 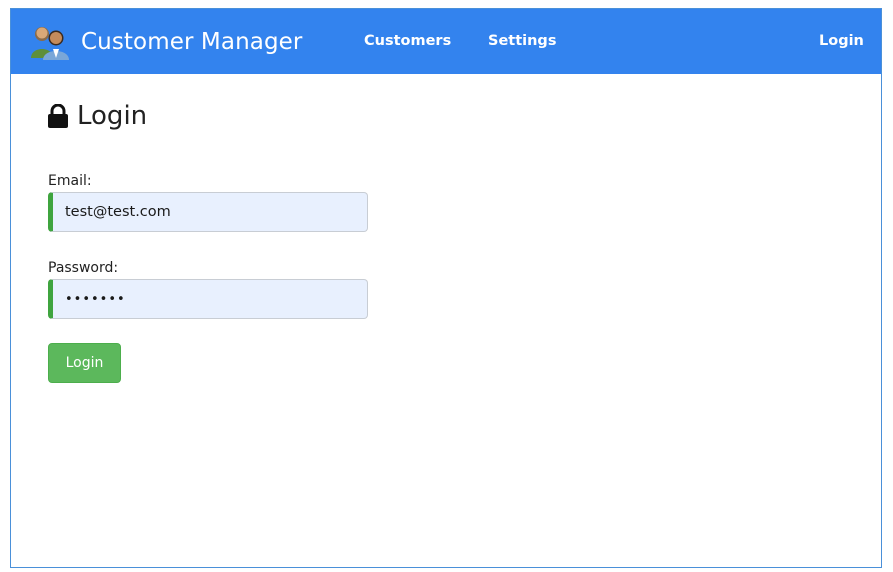 I want to click on password-field-wrapper, so click(x=208, y=299).